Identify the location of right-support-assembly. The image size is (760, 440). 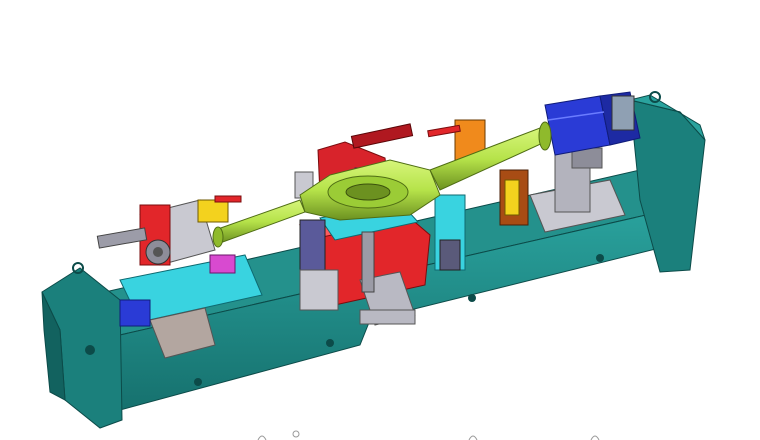
(570, 162).